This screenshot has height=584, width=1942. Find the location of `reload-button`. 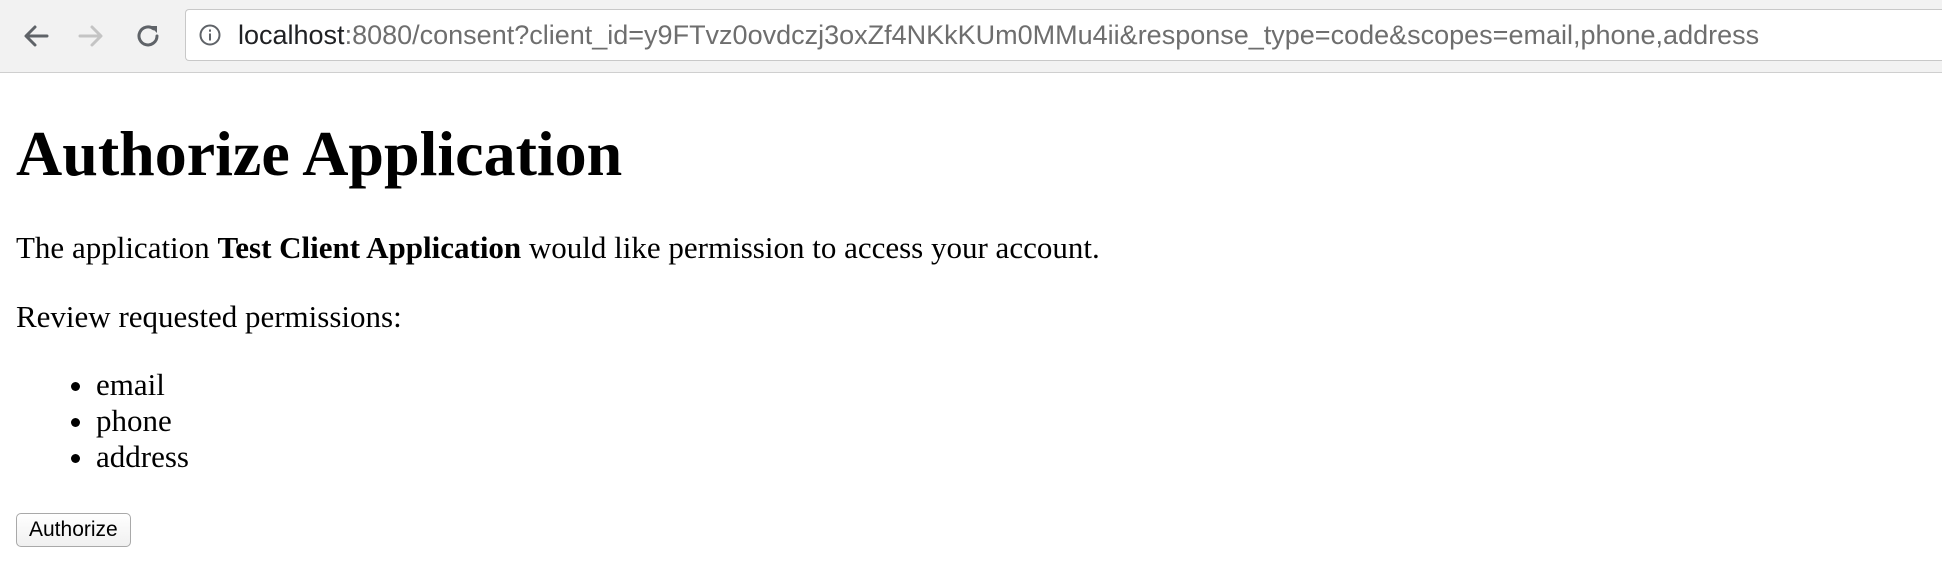

reload-button is located at coordinates (148, 36).